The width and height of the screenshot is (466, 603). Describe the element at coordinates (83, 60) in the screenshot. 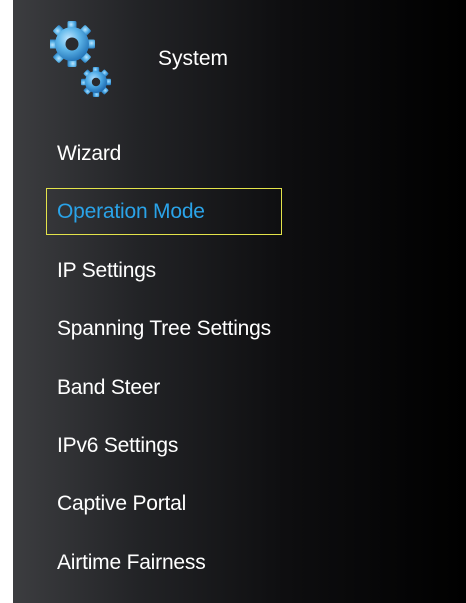

I see `gears-icon` at that location.